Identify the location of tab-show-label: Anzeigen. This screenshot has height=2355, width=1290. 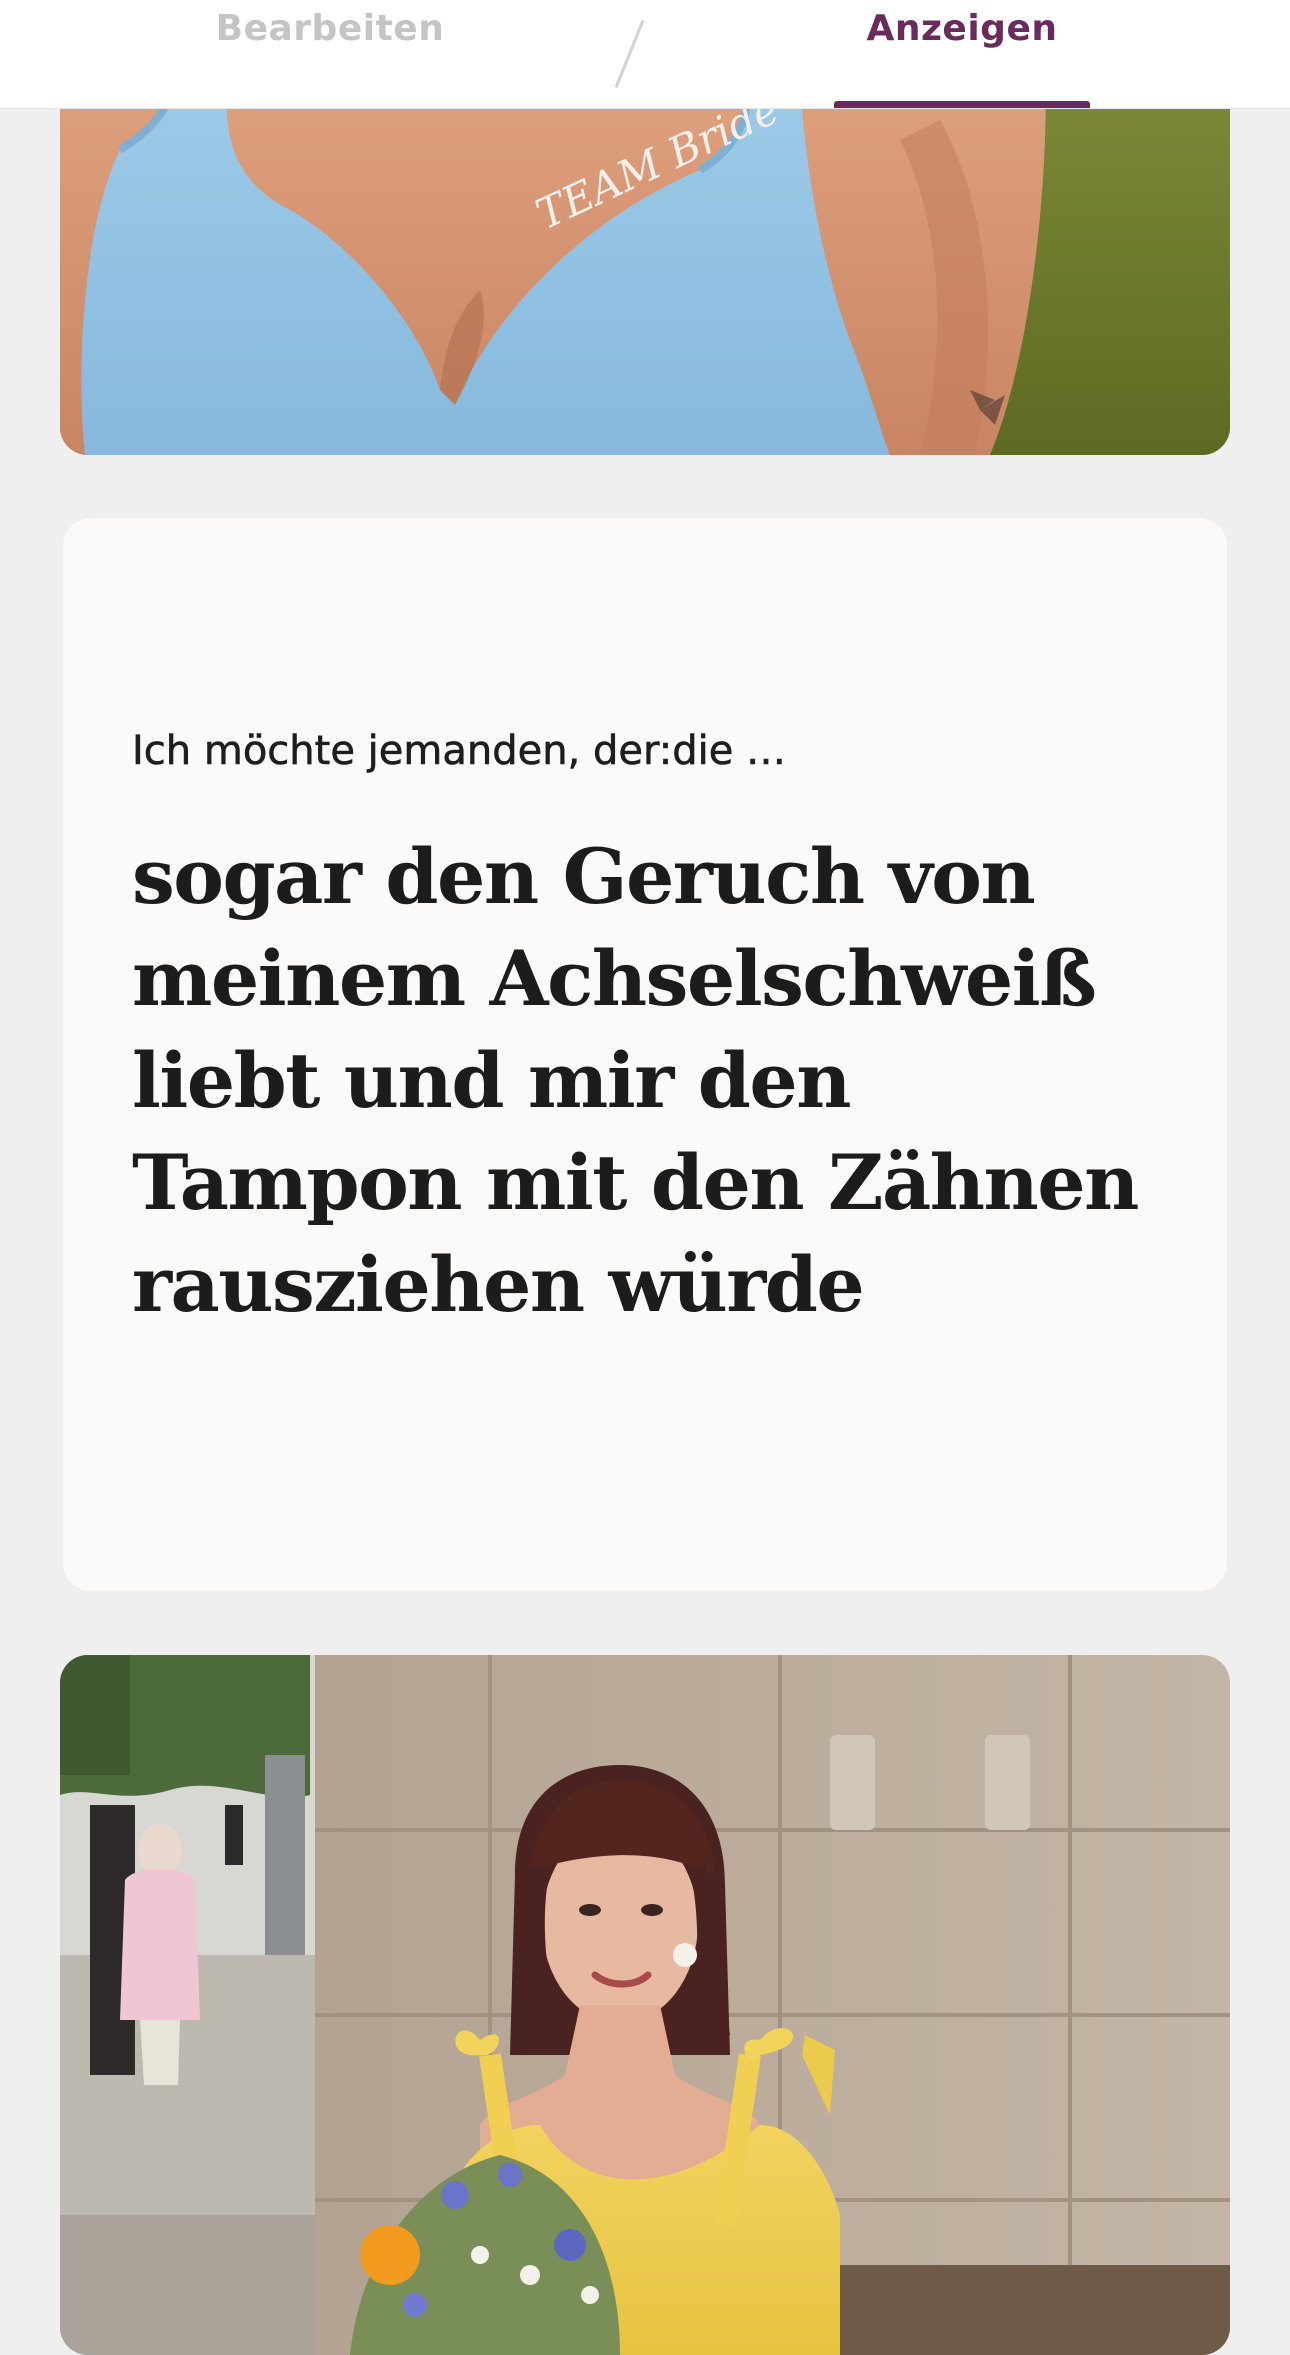
(962, 28).